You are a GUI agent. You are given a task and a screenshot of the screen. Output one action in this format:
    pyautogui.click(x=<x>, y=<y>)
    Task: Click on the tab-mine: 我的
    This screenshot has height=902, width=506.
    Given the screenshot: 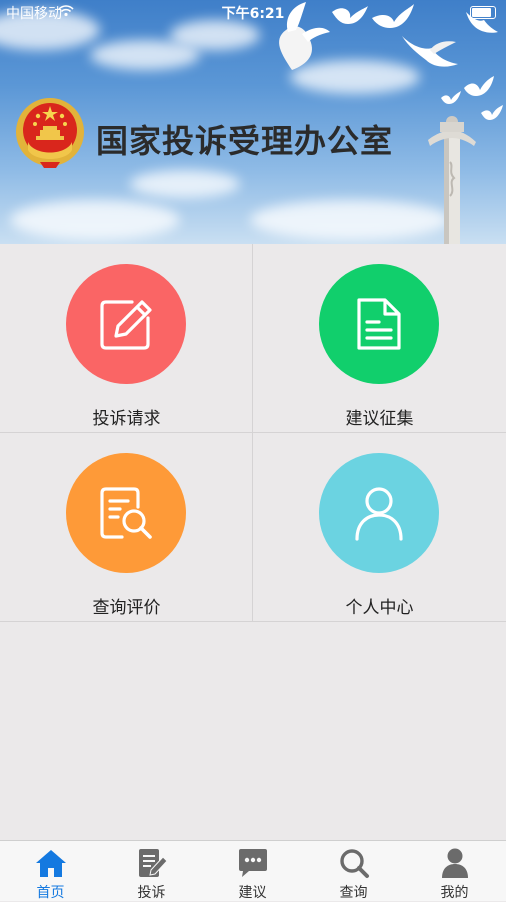 What is the action you would take?
    pyautogui.click(x=454, y=871)
    